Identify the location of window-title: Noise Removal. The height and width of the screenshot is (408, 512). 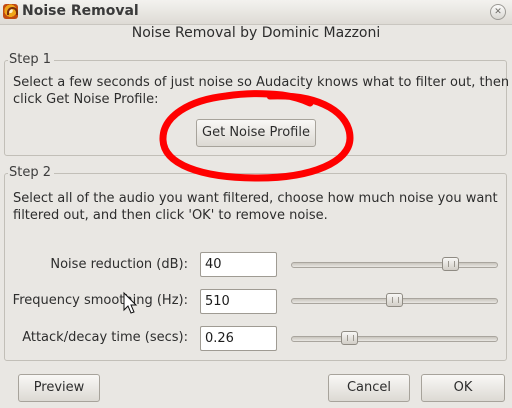
(80, 11).